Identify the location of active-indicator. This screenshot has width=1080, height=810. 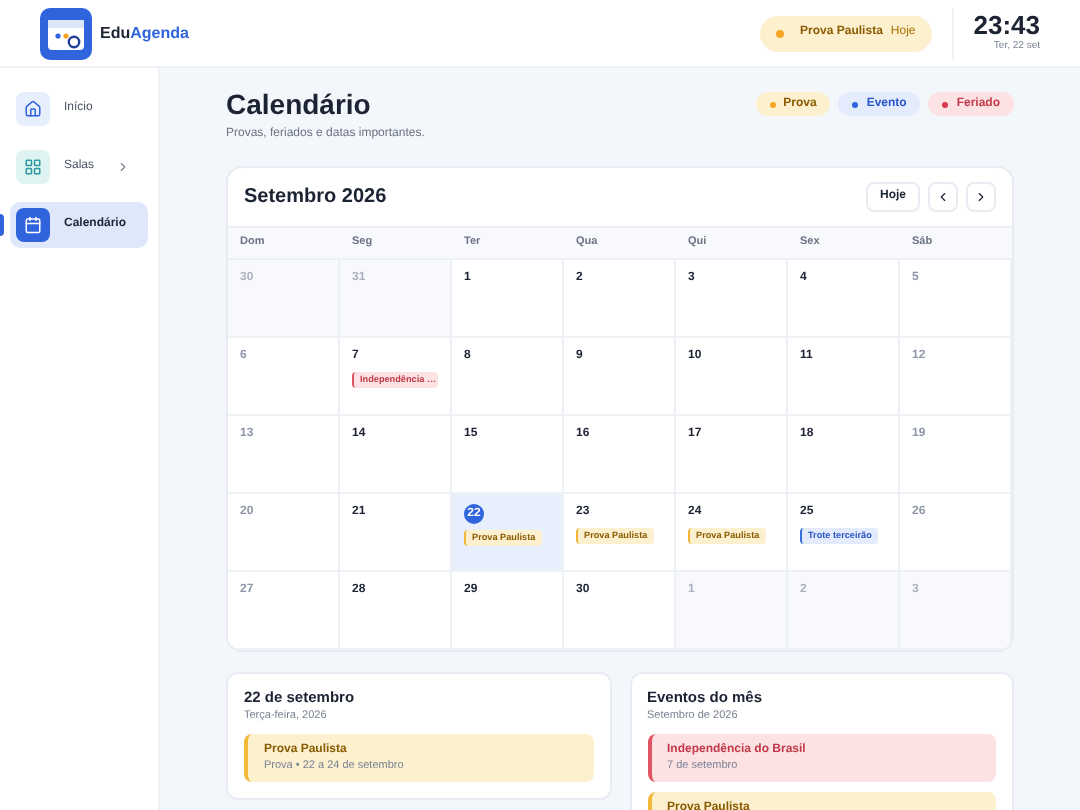
(2, 225).